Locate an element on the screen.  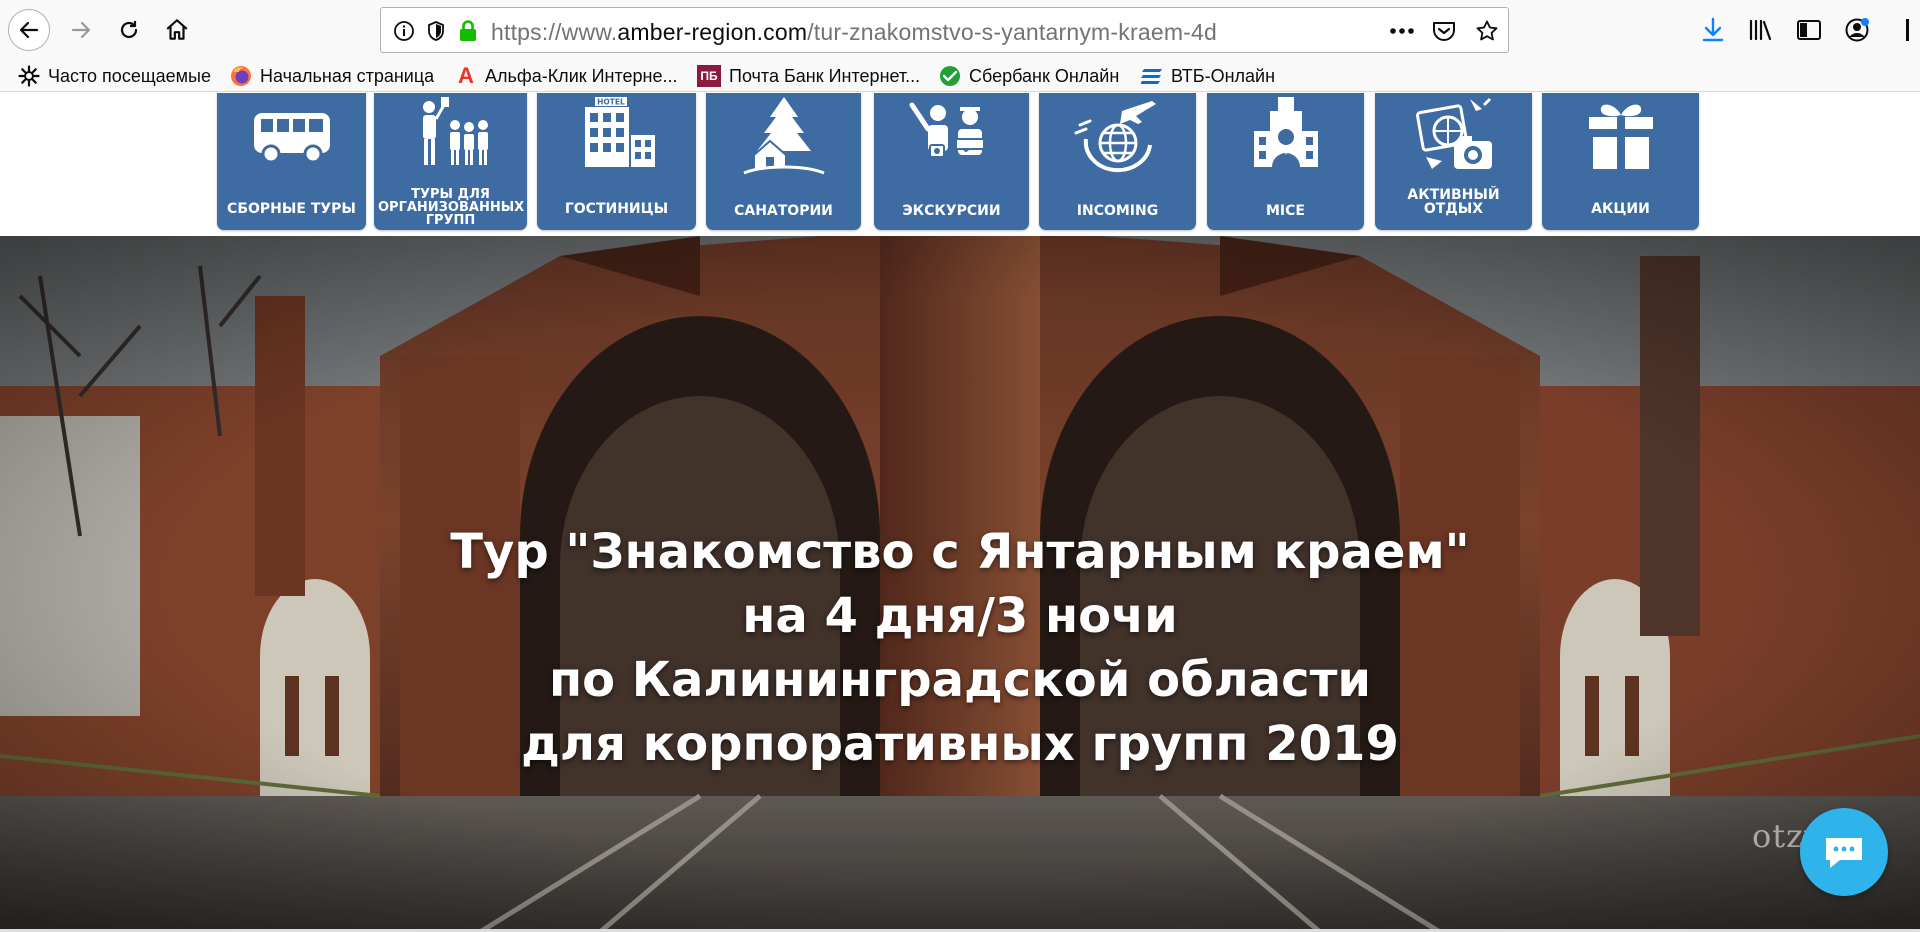
pocket-icon is located at coordinates (1444, 31).